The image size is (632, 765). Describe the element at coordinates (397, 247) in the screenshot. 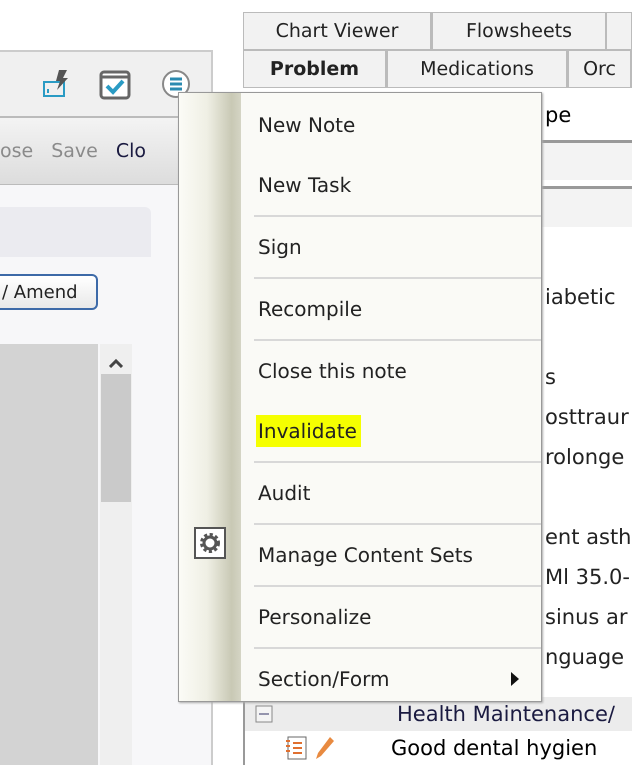

I see `menu-item: Sign` at that location.